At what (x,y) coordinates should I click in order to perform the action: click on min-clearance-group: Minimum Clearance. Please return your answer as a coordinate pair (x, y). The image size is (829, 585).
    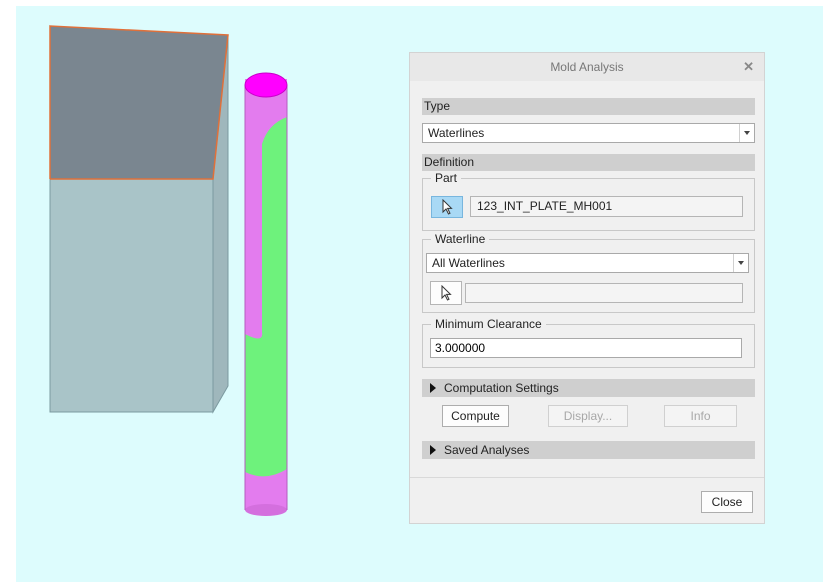
    Looking at the image, I should click on (588, 342).